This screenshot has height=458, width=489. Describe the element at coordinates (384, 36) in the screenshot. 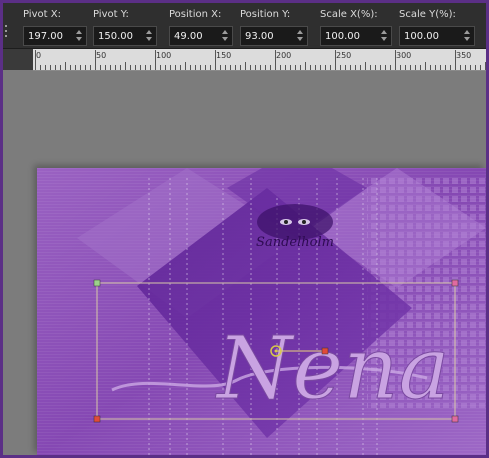

I see `scale-x-spinner` at that location.